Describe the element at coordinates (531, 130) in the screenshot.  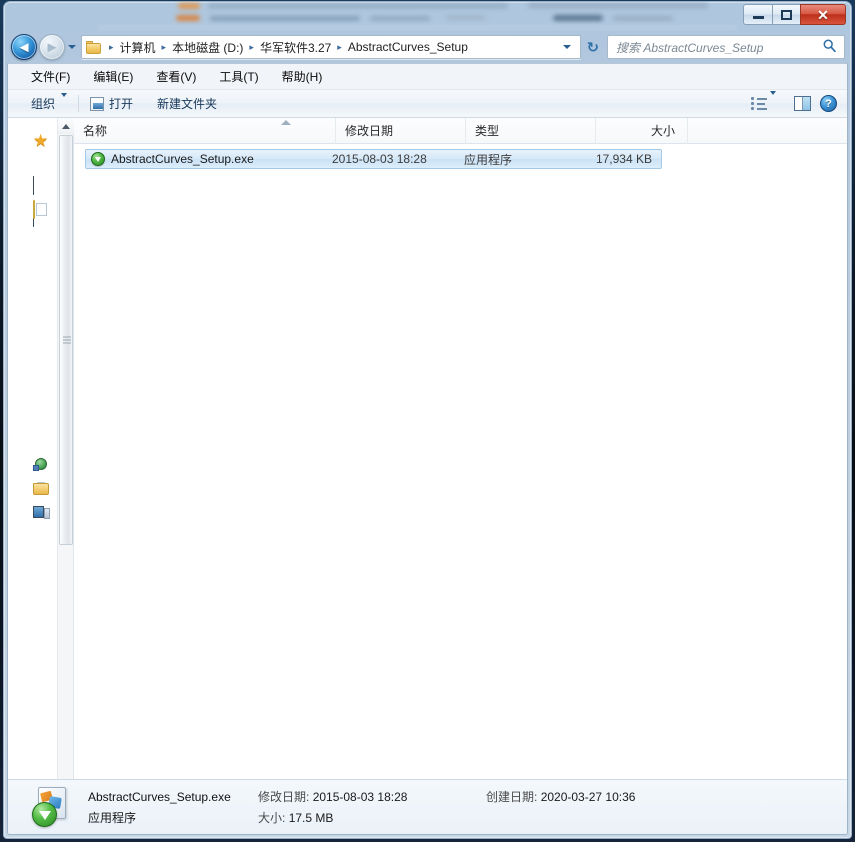
I see `column-header-type: 类型` at that location.